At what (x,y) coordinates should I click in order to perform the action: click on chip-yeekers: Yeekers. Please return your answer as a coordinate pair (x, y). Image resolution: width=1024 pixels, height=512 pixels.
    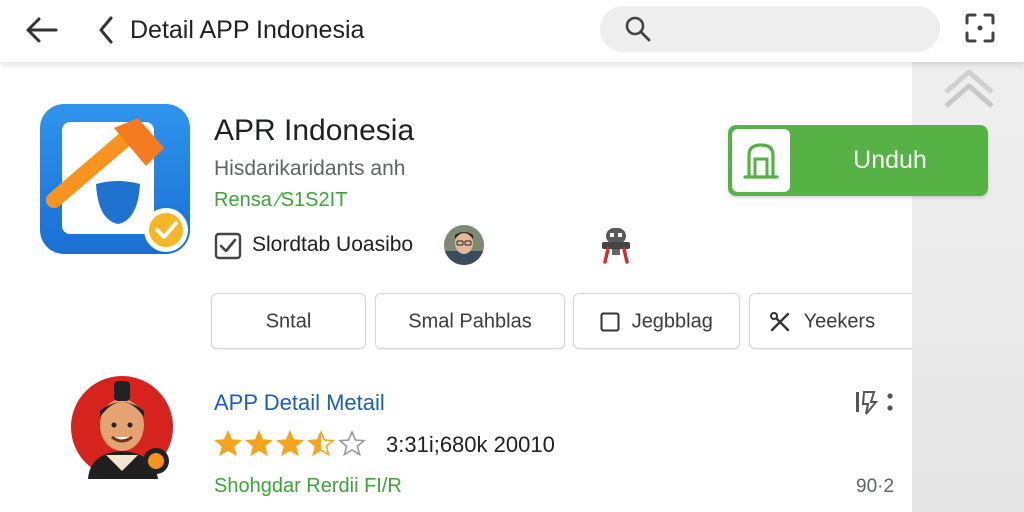
    Looking at the image, I should click on (836, 321).